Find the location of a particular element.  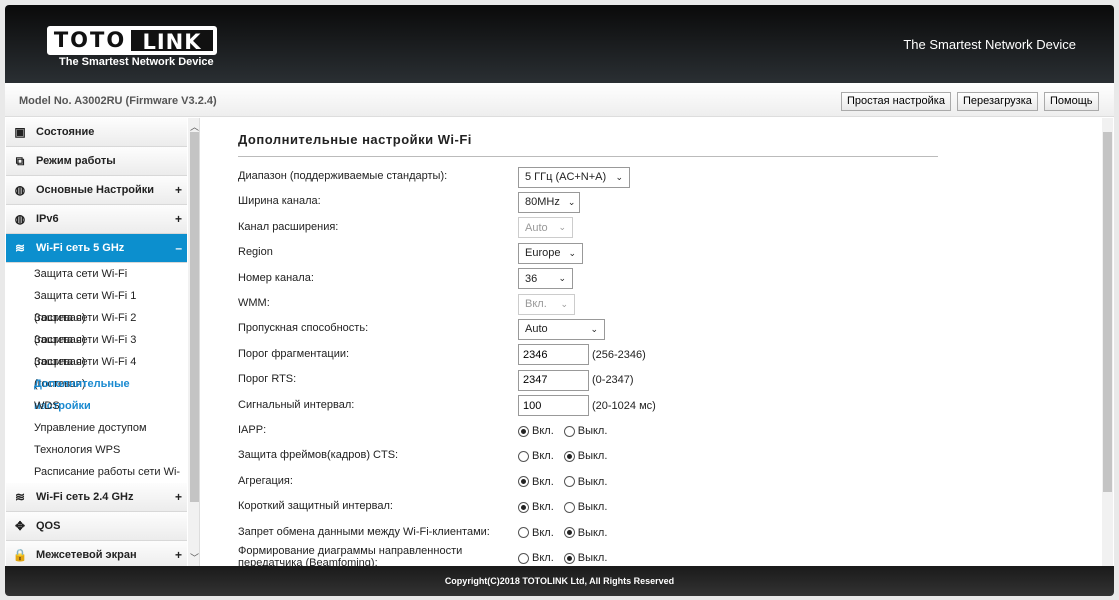

sidebar-subitem: Управление доступом is located at coordinates (96, 428).